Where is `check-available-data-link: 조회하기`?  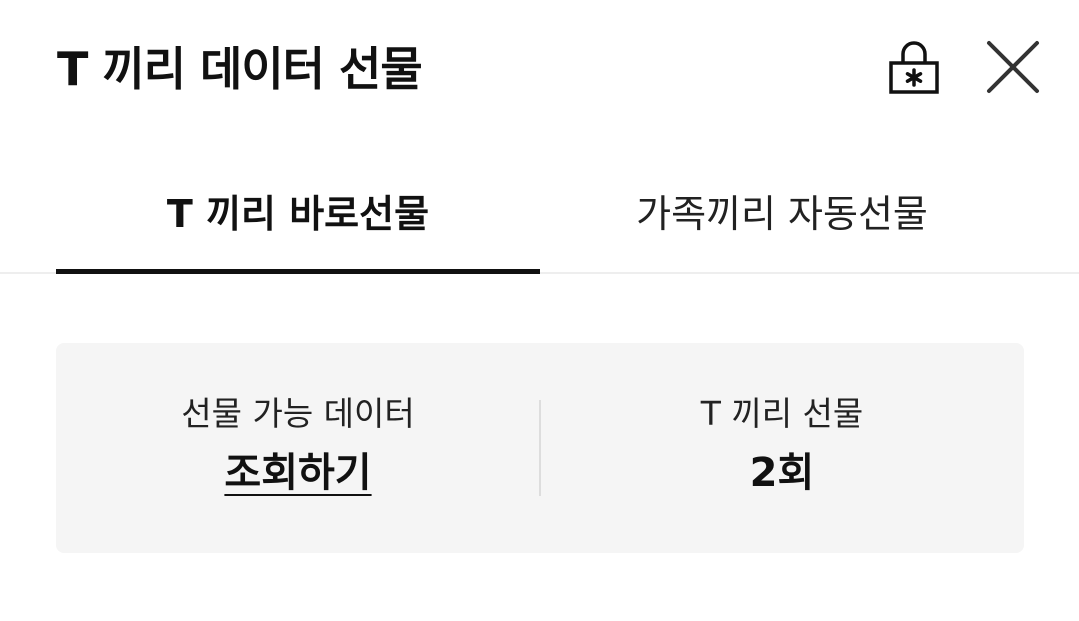
check-available-data-link: 조회하기 is located at coordinates (297, 473).